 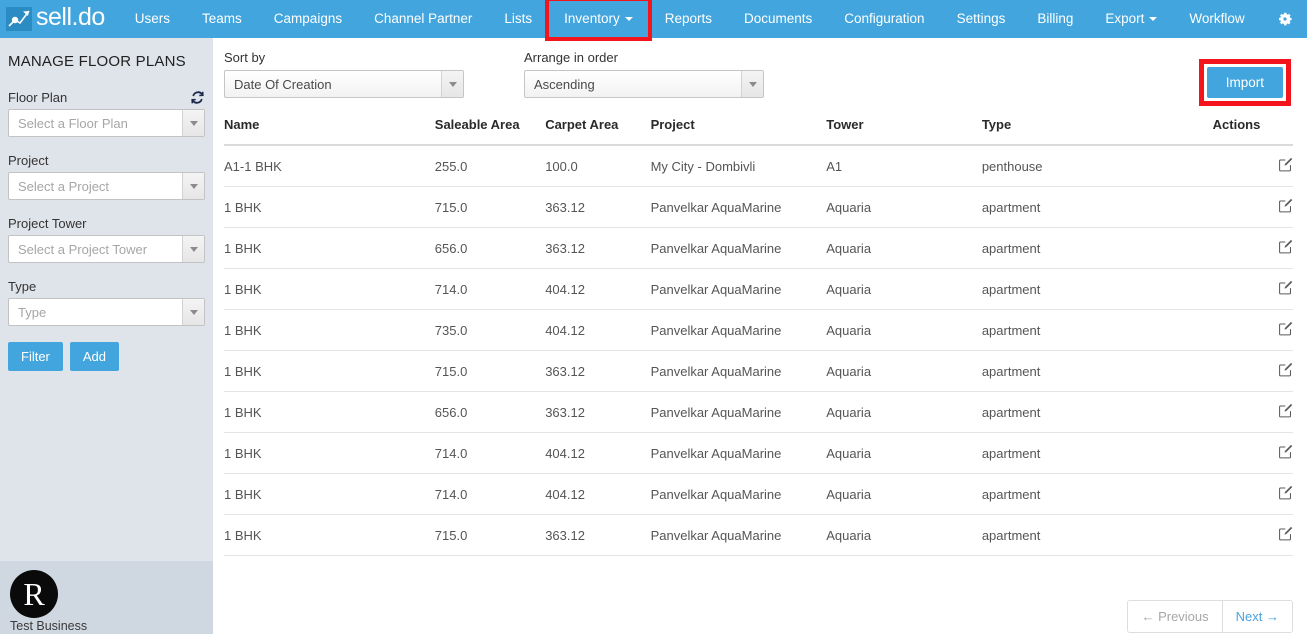 What do you see at coordinates (28, 160) in the screenshot?
I see `field-label: Project` at bounding box center [28, 160].